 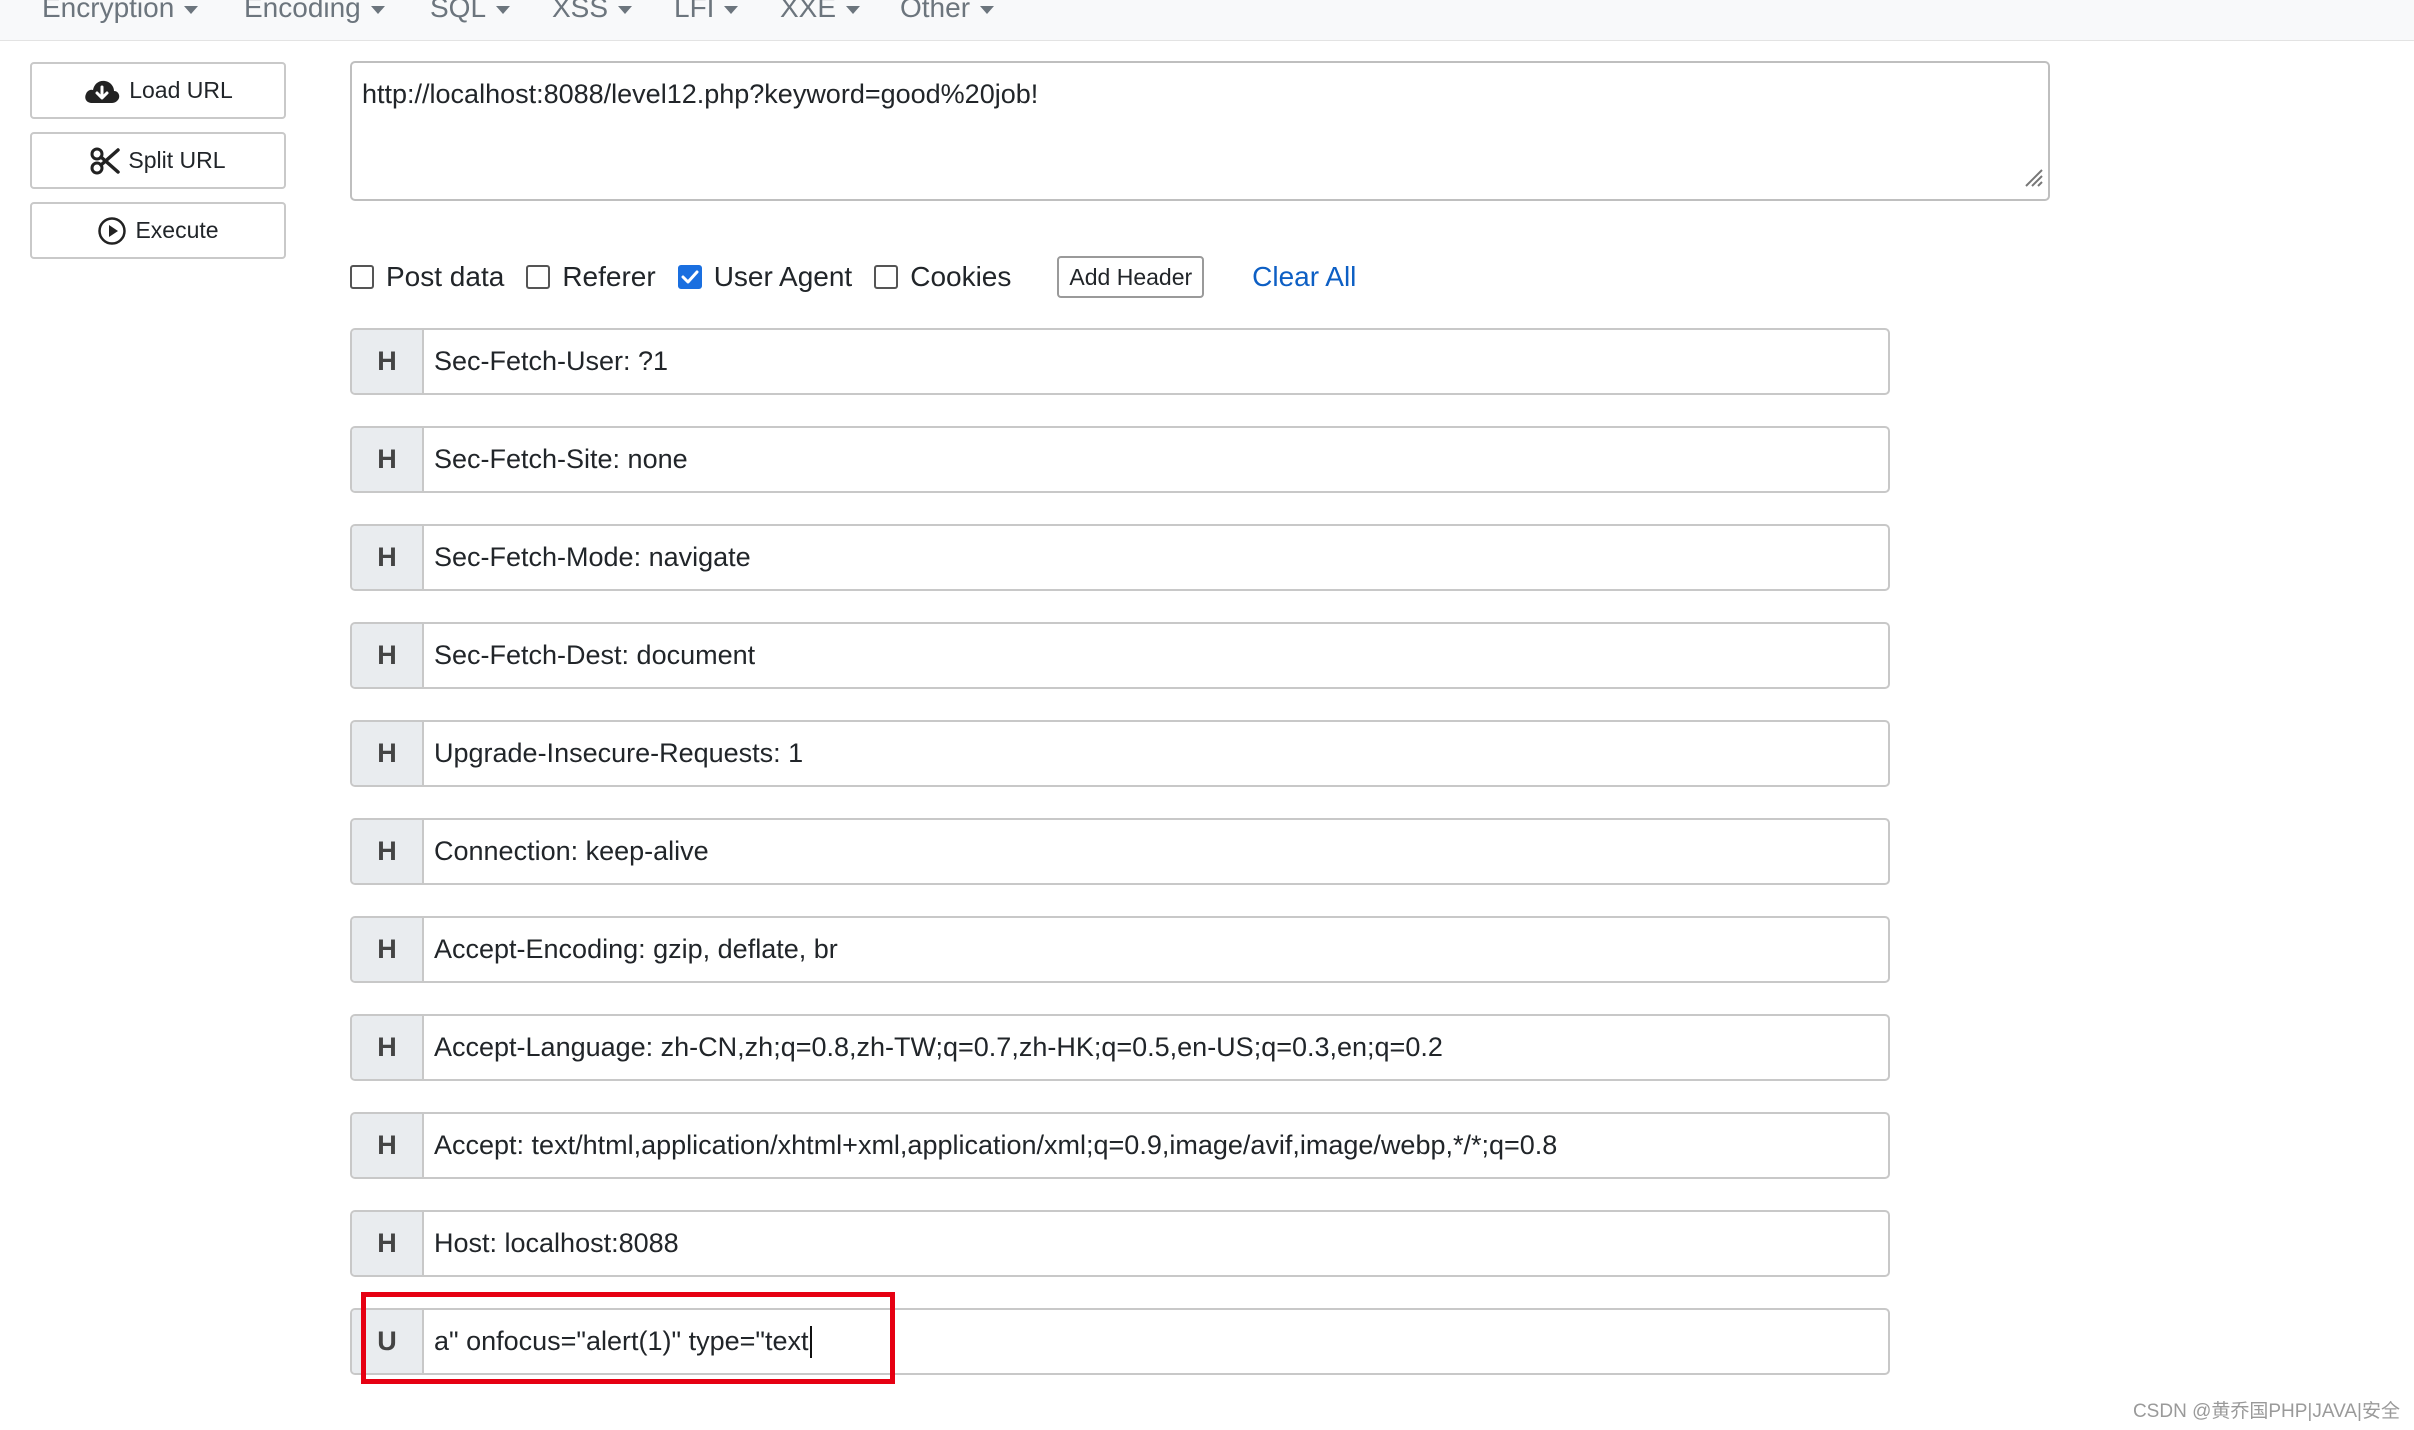 I want to click on menu-encryption: Encryption, so click(x=120, y=12).